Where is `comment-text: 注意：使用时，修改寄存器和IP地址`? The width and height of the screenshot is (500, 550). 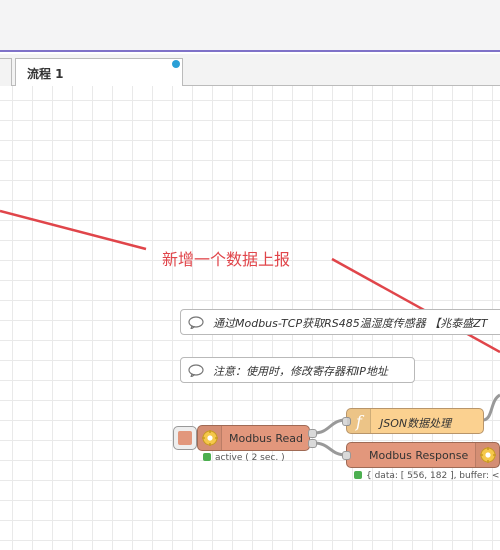
comment-text: 注意：使用时，修改寄存器和IP地址 is located at coordinates (300, 371).